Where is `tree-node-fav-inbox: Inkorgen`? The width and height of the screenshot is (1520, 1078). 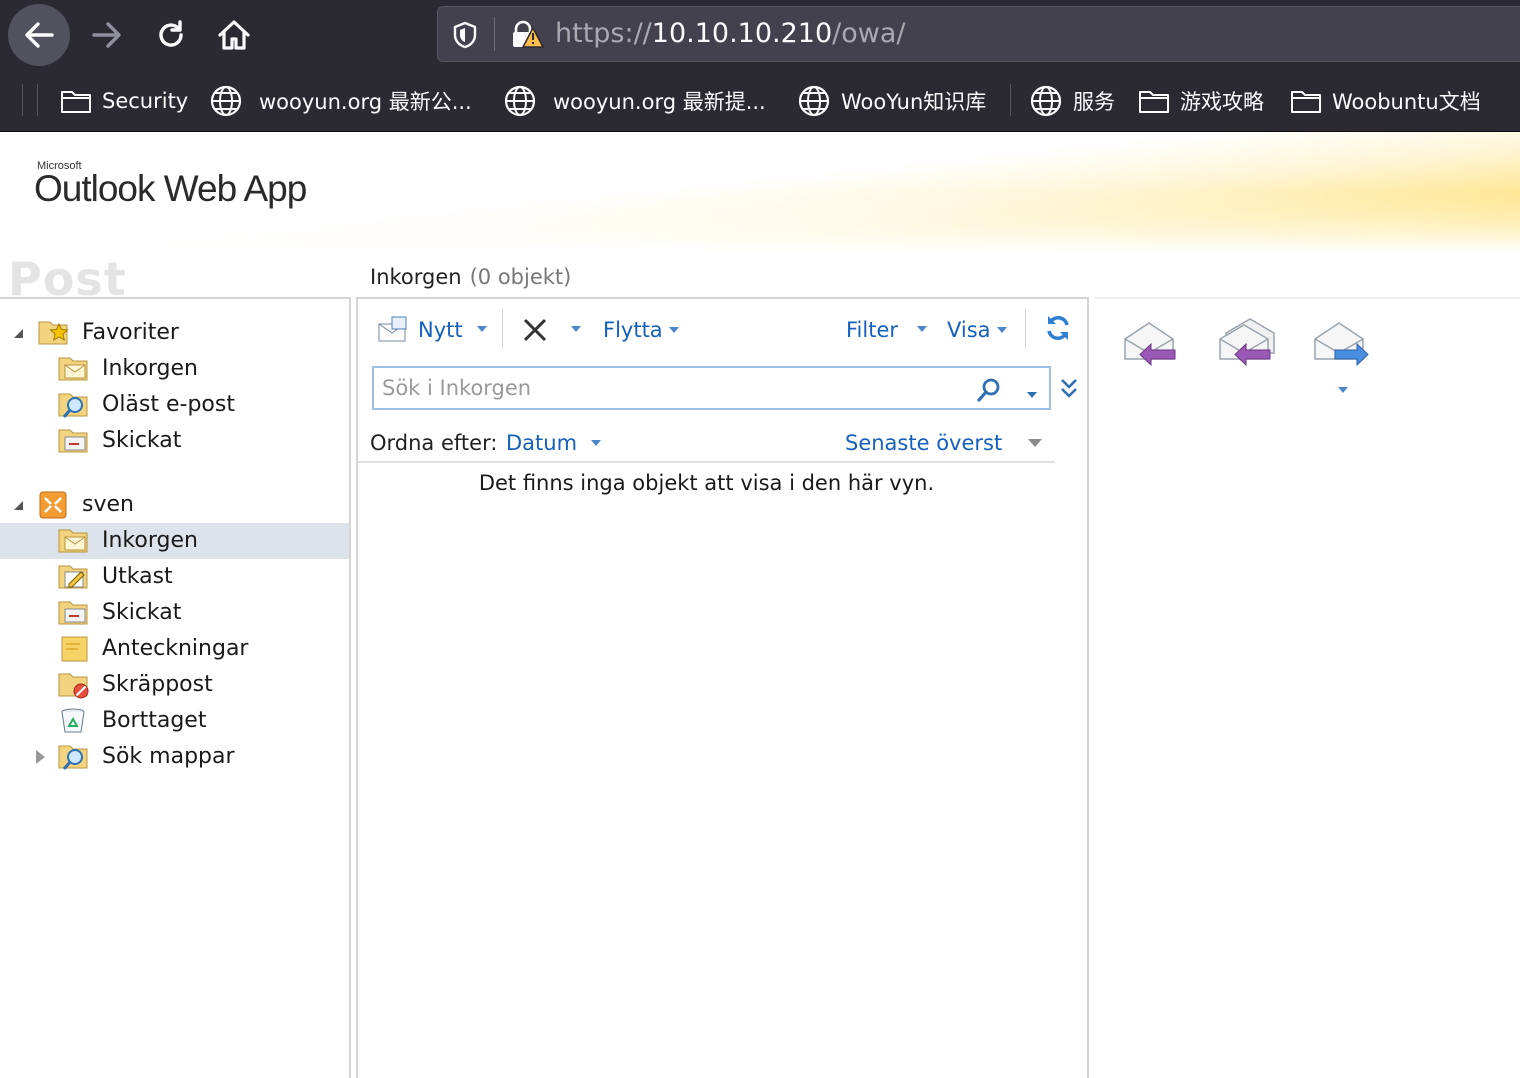 tree-node-fav-inbox: Inkorgen is located at coordinates (174, 369).